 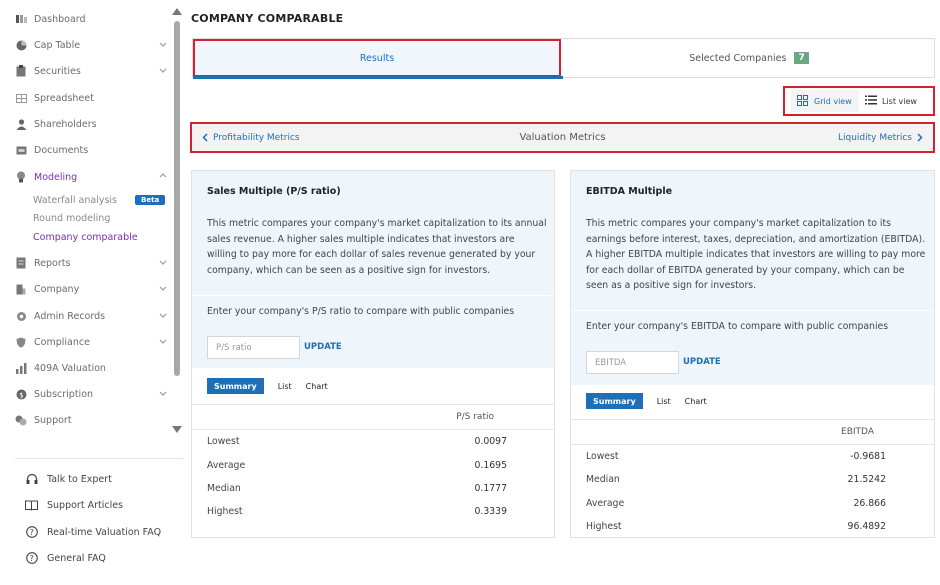 I want to click on row-value: 0.0097, so click(x=490, y=441).